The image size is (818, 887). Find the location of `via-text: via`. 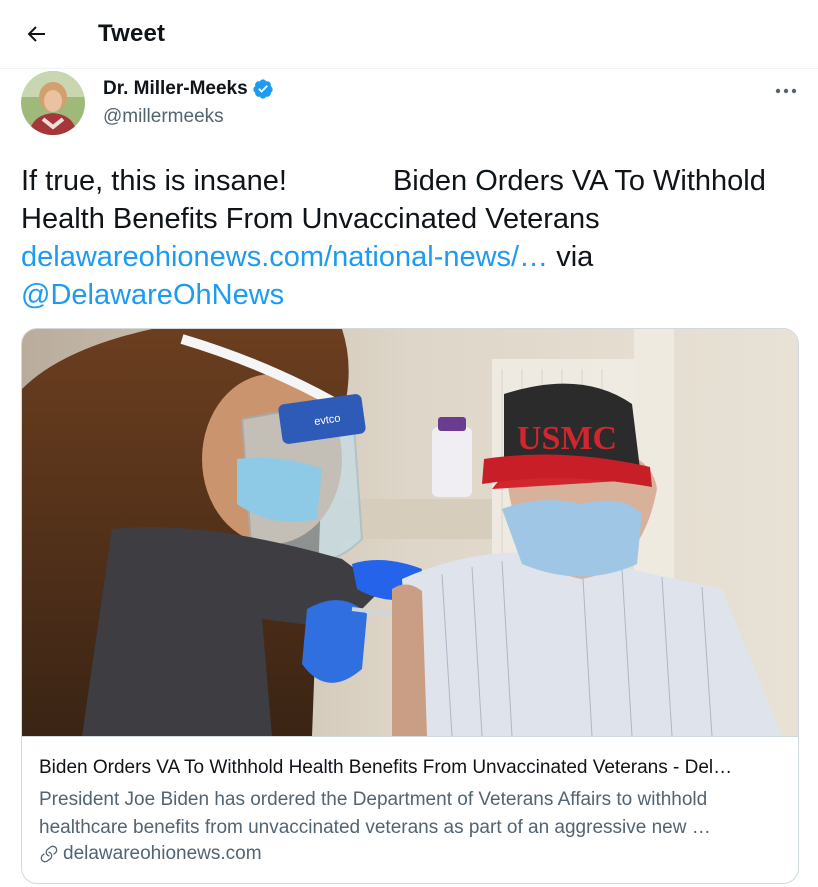

via-text: via is located at coordinates (575, 257).